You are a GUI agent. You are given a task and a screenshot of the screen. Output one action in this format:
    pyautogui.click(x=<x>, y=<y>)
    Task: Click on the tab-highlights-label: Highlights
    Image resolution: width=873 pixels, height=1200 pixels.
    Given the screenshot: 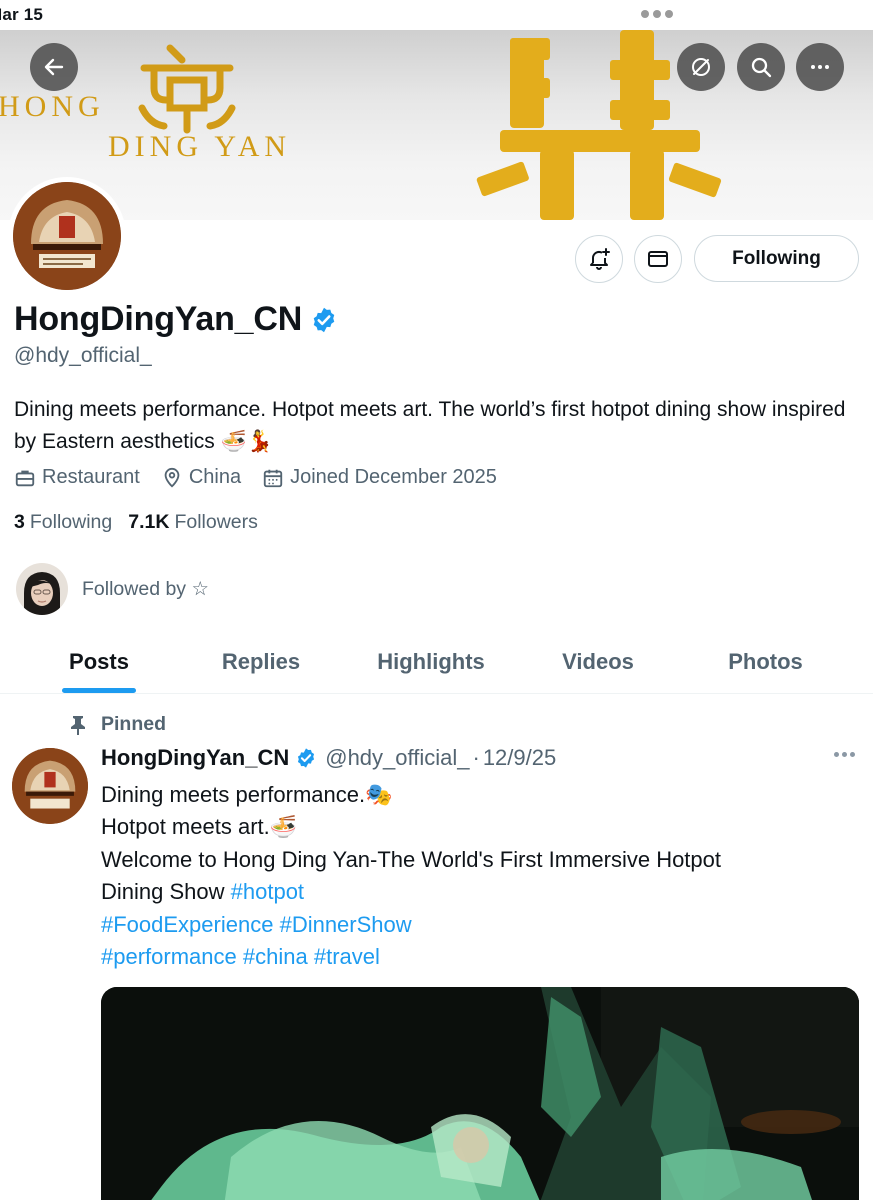 What is the action you would take?
    pyautogui.click(x=431, y=661)
    